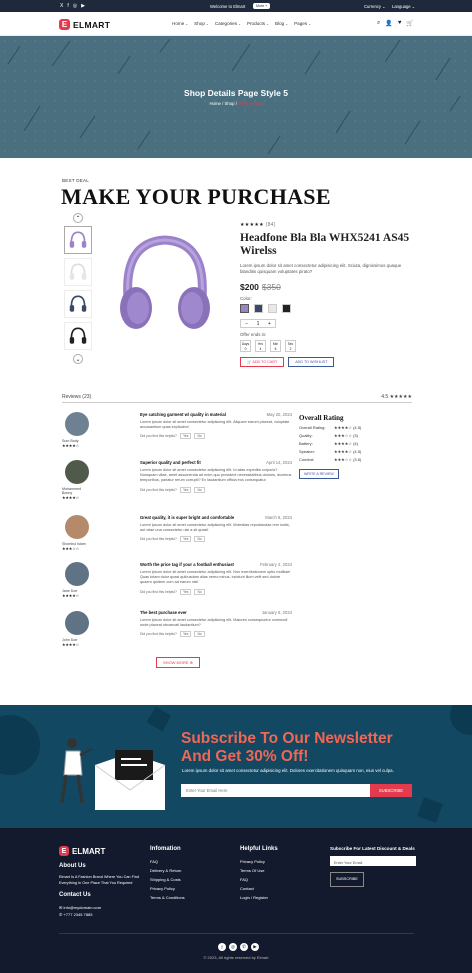 The image size is (472, 973). What do you see at coordinates (391, 790) in the screenshot?
I see `newsletter-subscribe-button: SUBSCRIBE` at bounding box center [391, 790].